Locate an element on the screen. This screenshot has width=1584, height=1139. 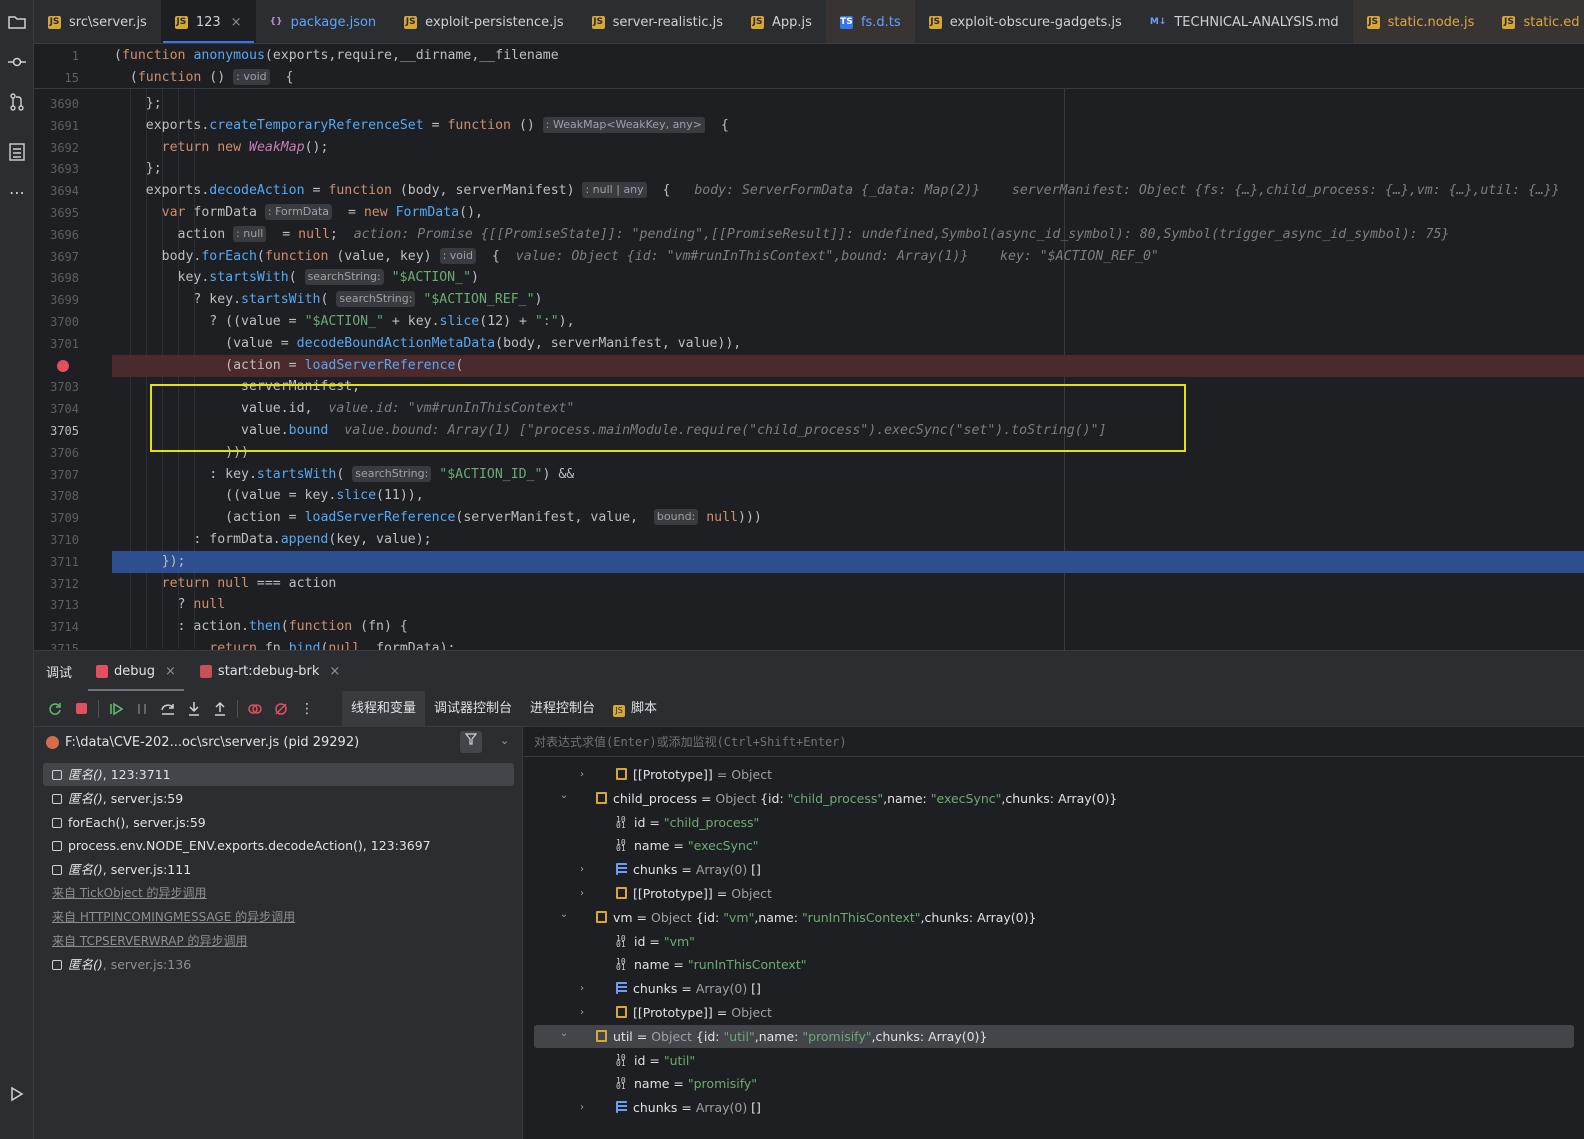
structure-icon is located at coordinates (17, 152).